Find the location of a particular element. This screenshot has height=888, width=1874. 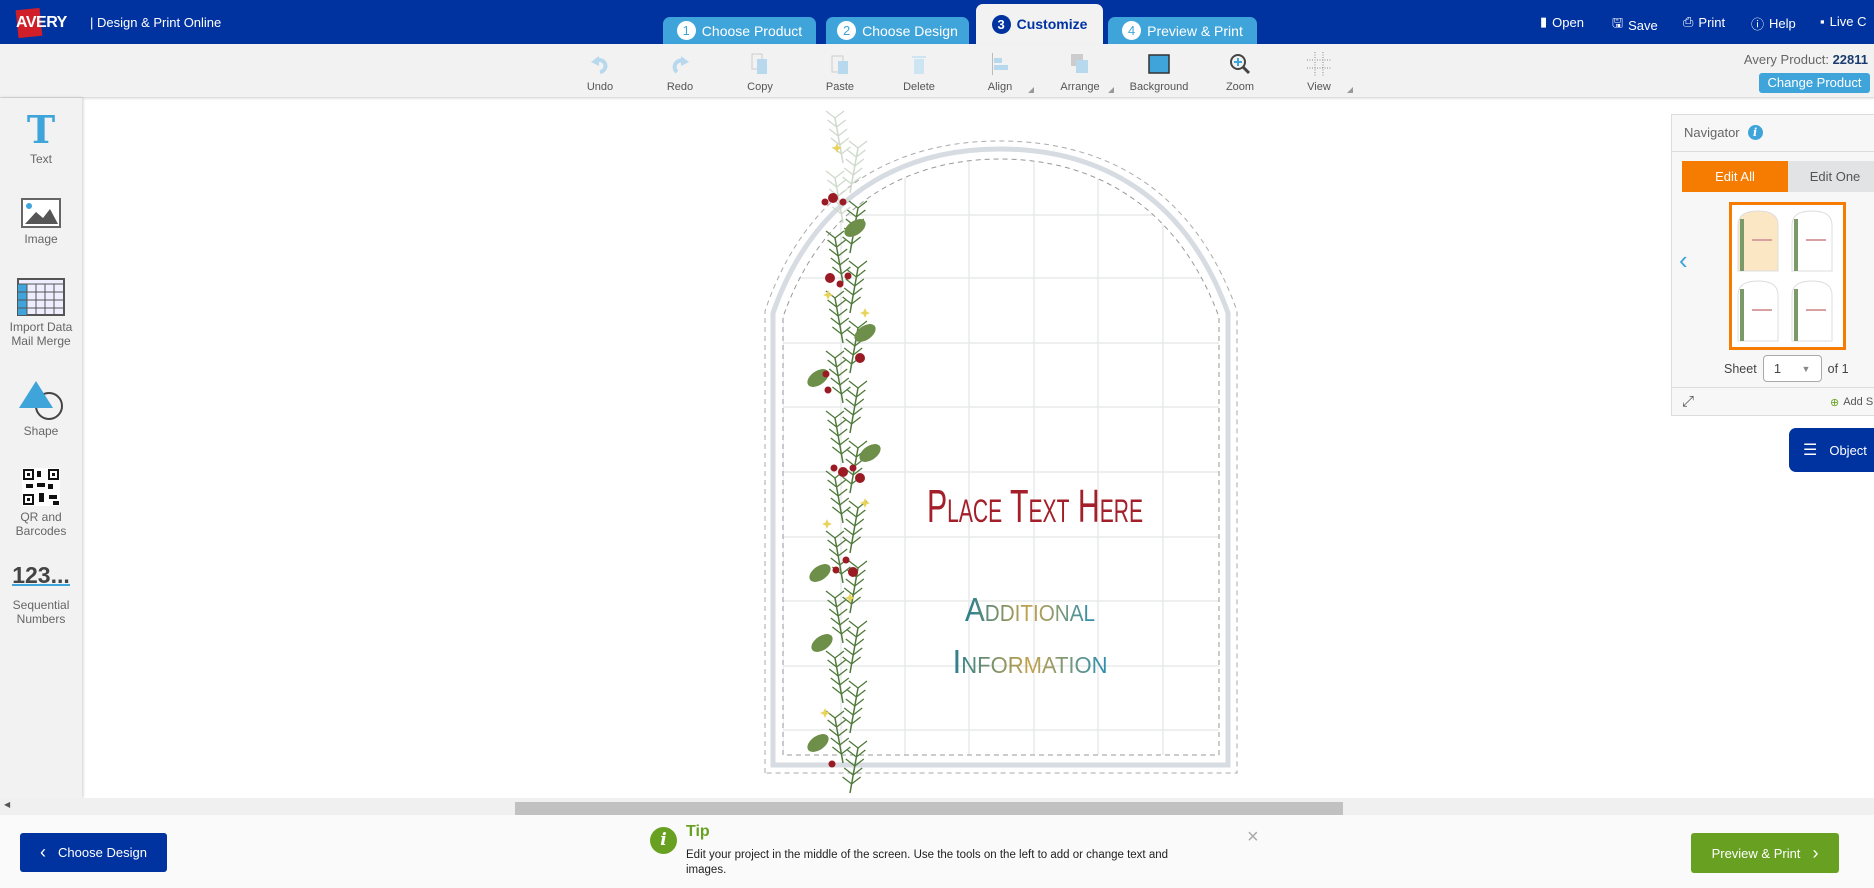

label-line2-text: Information is located at coordinates (1030, 661).